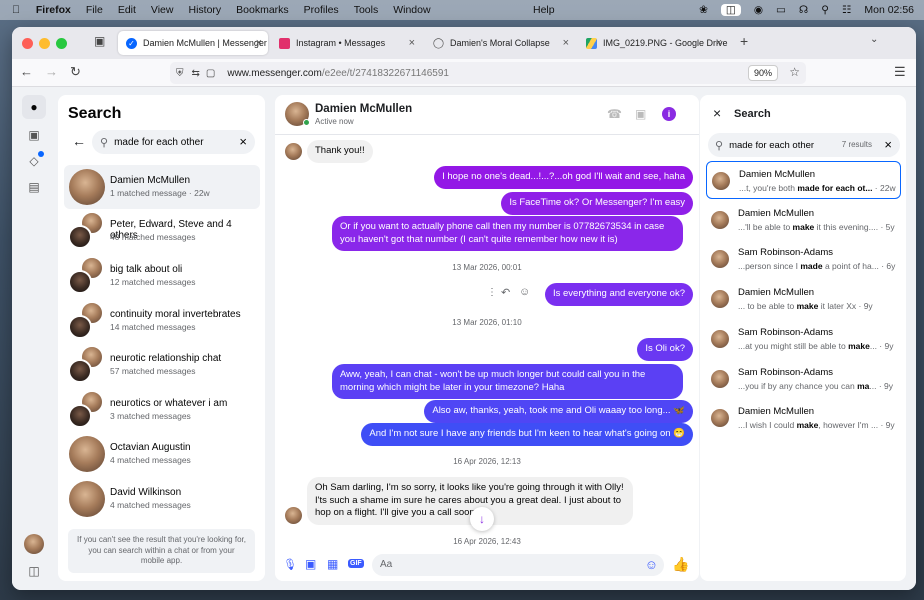 This screenshot has height=600, width=924. What do you see at coordinates (340, 151) in the screenshot?
I see `message-bubble: Thank you!!` at bounding box center [340, 151].